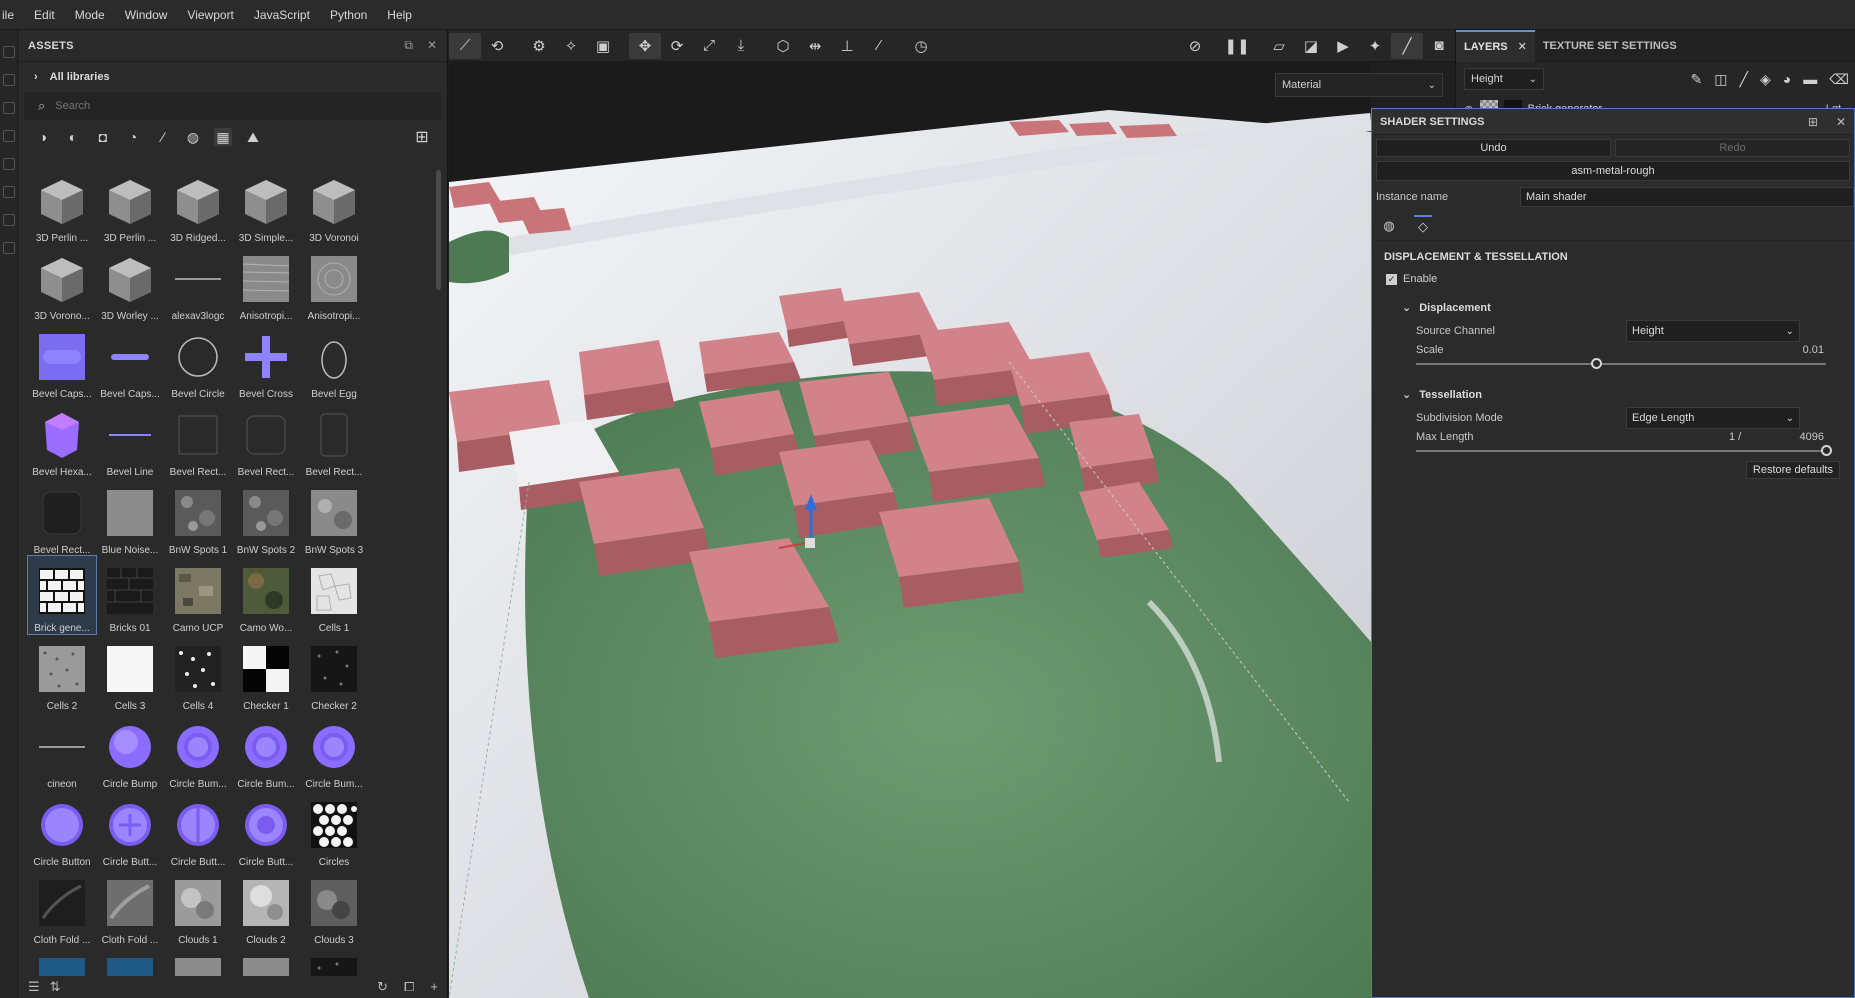  Describe the element at coordinates (9, 80) in the screenshot. I see `eraser-tool-icon` at that location.